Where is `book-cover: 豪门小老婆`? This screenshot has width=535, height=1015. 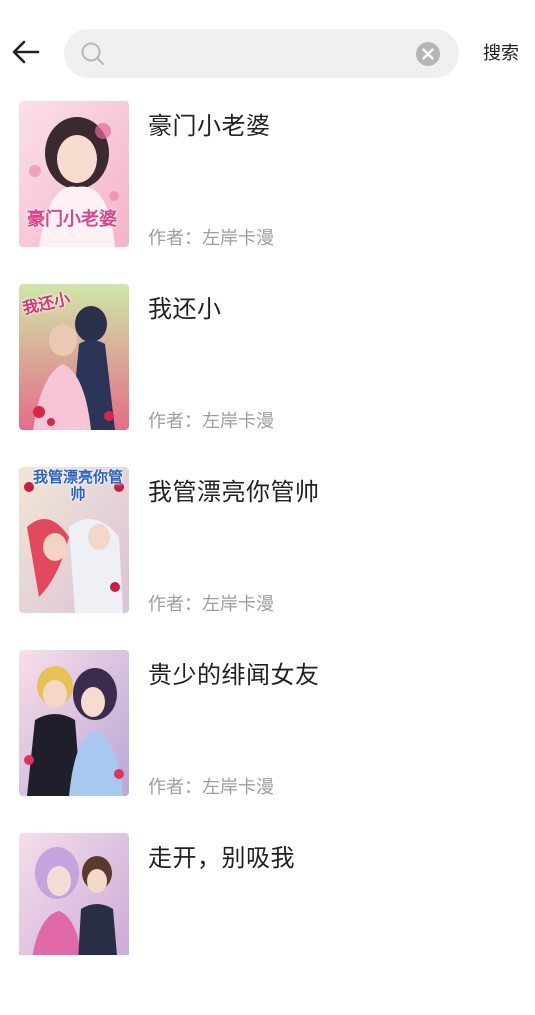 book-cover: 豪门小老婆 is located at coordinates (74, 174).